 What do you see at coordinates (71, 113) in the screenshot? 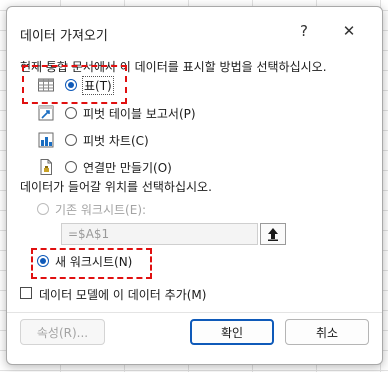
I see `pivot-table-radio` at bounding box center [71, 113].